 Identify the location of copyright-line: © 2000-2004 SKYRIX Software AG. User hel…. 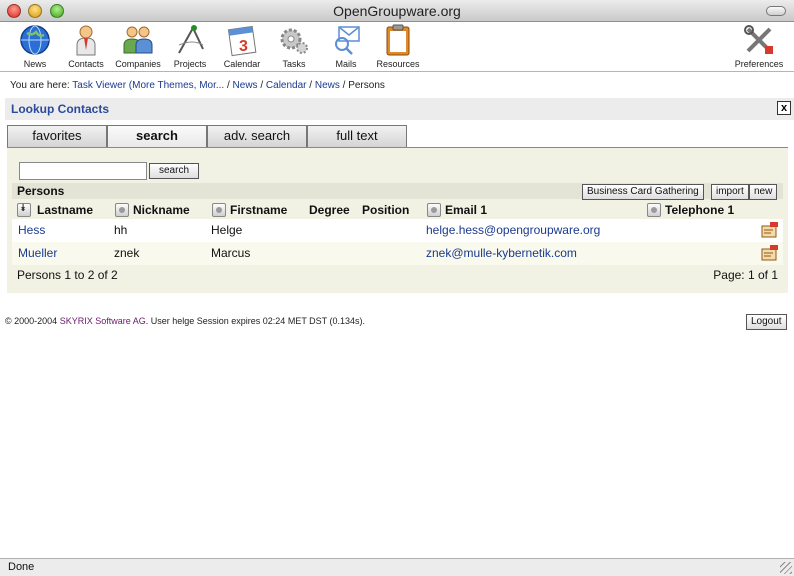
(185, 321).